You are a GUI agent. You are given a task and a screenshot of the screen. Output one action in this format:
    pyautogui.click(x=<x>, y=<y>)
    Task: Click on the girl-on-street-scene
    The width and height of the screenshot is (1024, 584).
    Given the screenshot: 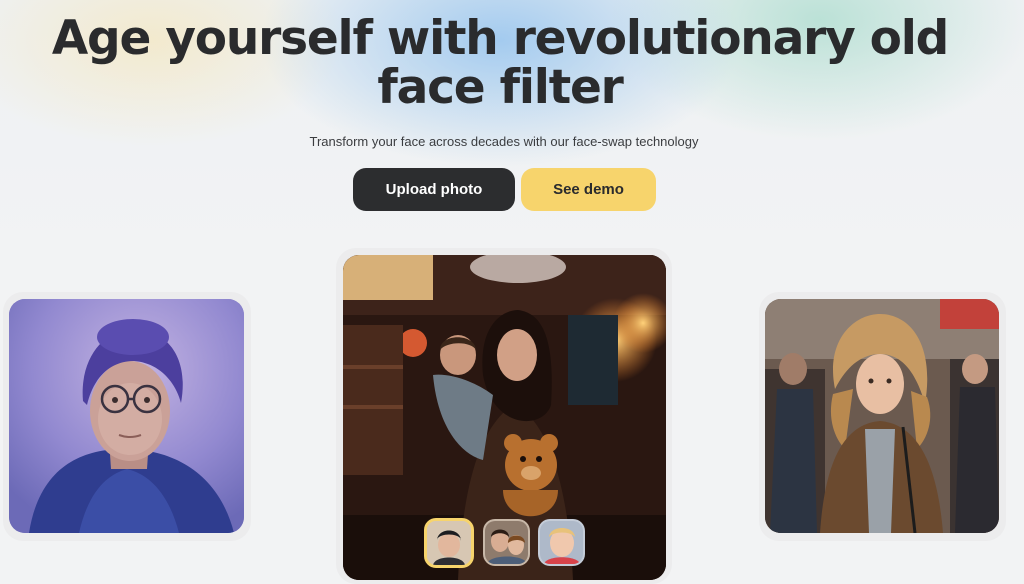 What is the action you would take?
    pyautogui.click(x=882, y=416)
    